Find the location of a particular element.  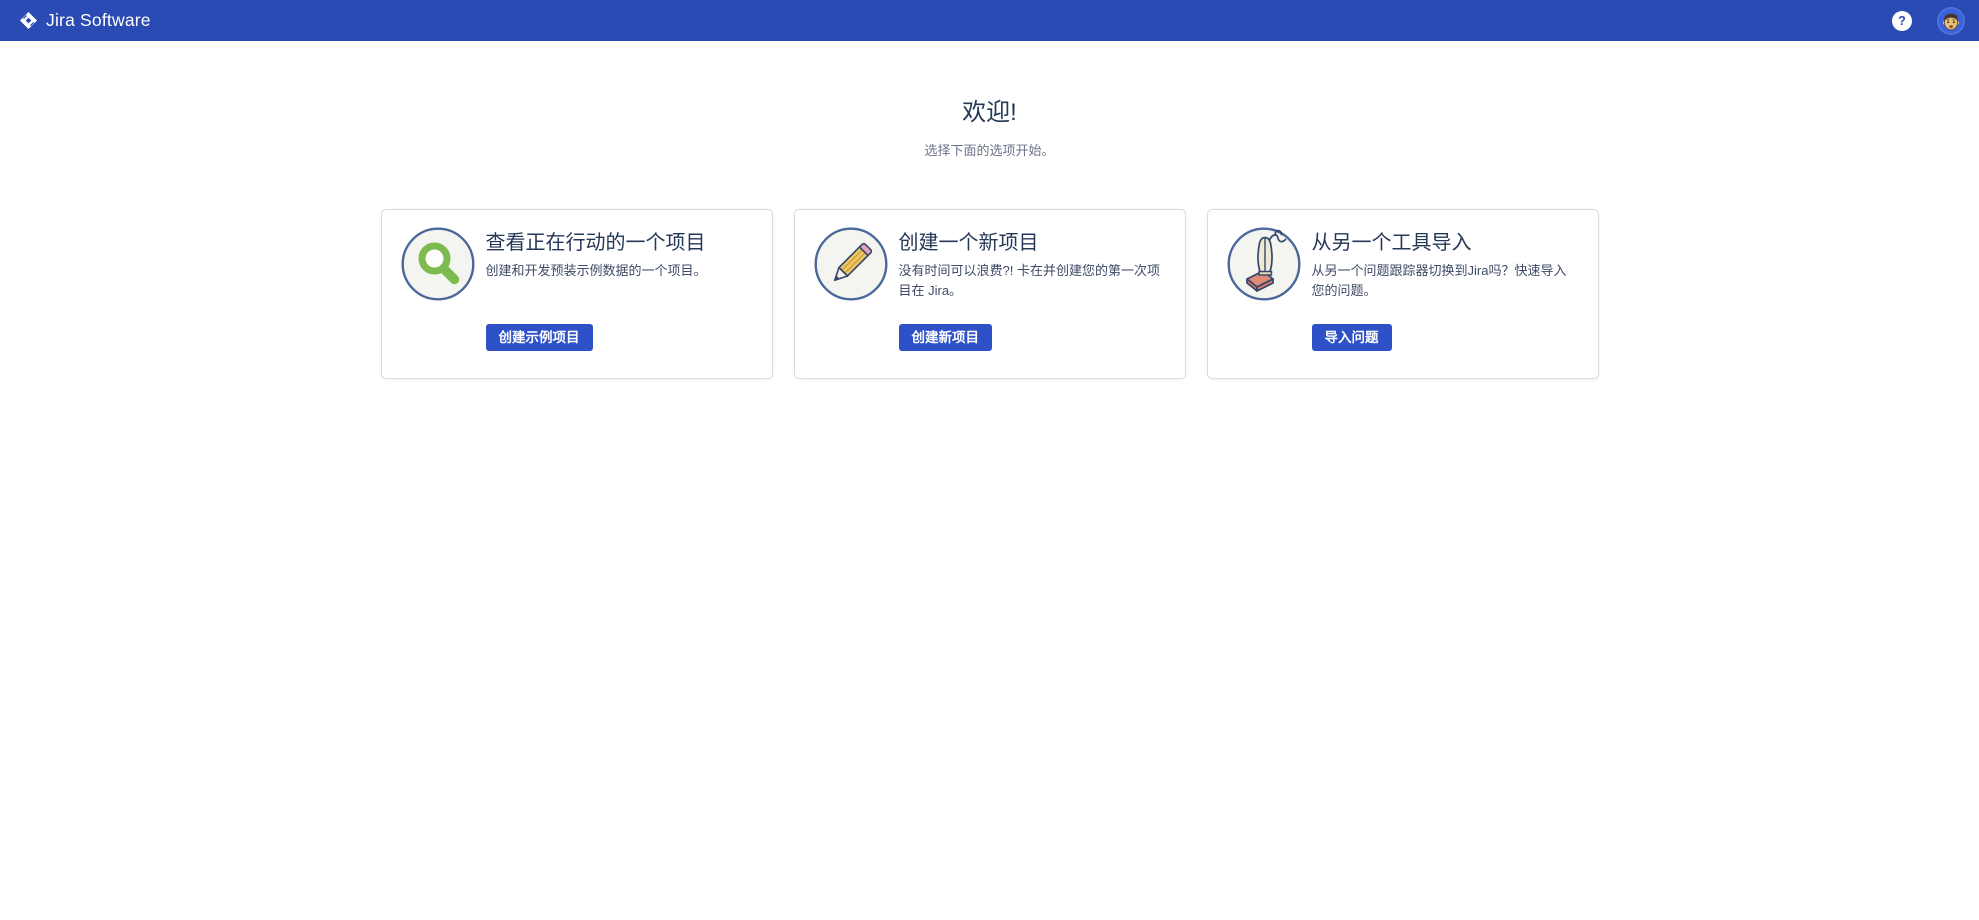

card-body: 创建一个新项目 没有时间可以浪费?! 卡在并创建您的第一次项目在 Jira。 is located at coordinates (1032, 265).